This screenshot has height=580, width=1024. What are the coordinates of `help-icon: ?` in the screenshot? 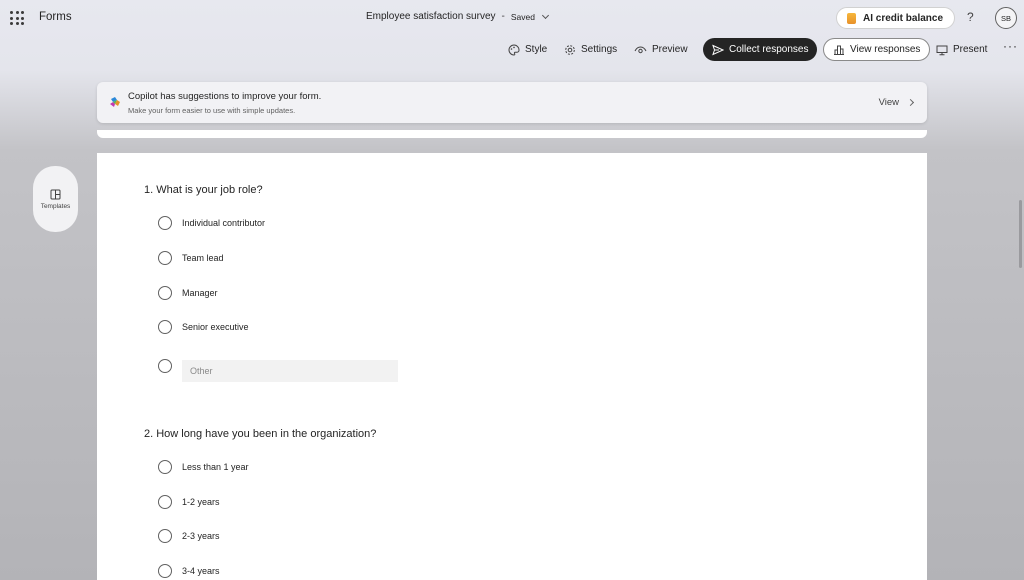 It's located at (970, 17).